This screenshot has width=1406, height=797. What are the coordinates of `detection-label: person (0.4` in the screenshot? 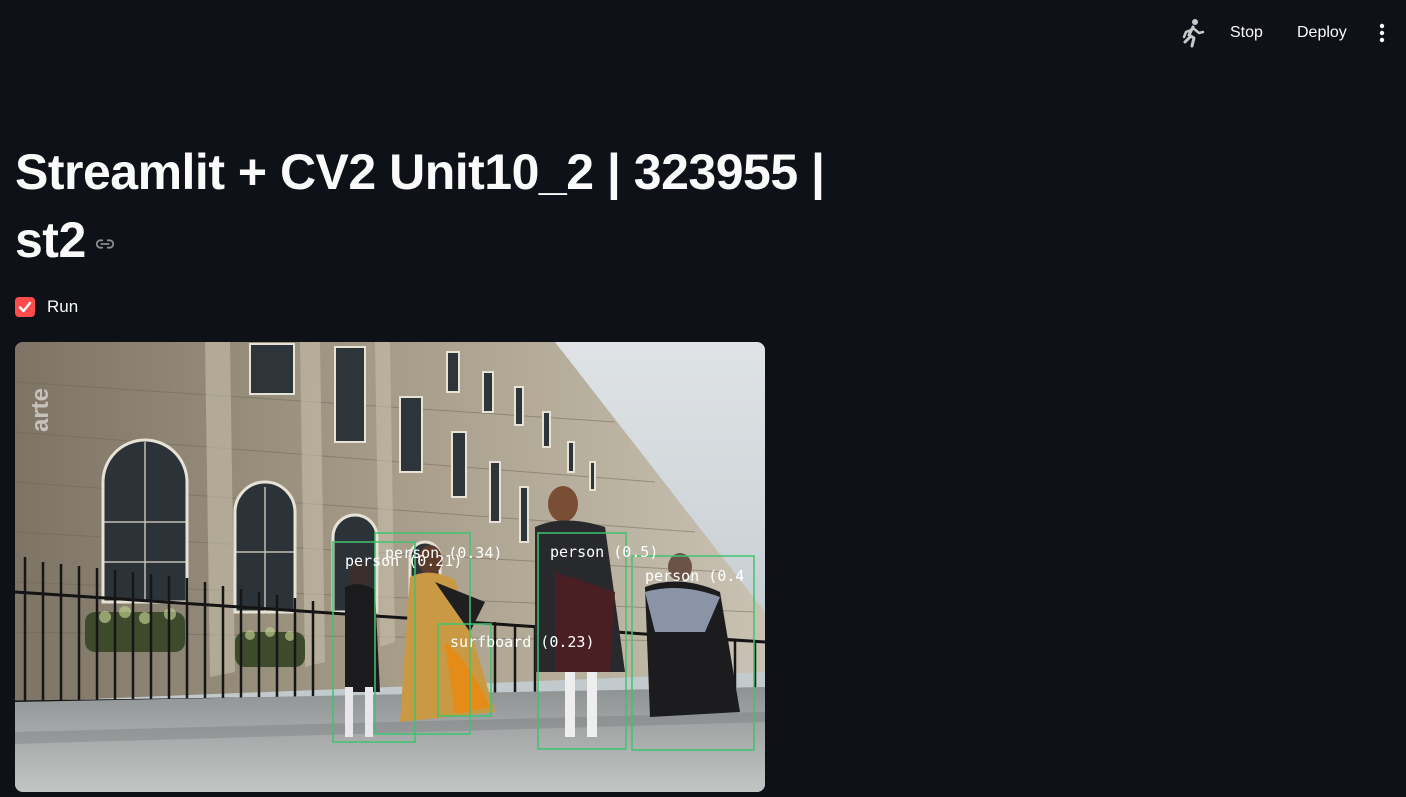 It's located at (694, 576).